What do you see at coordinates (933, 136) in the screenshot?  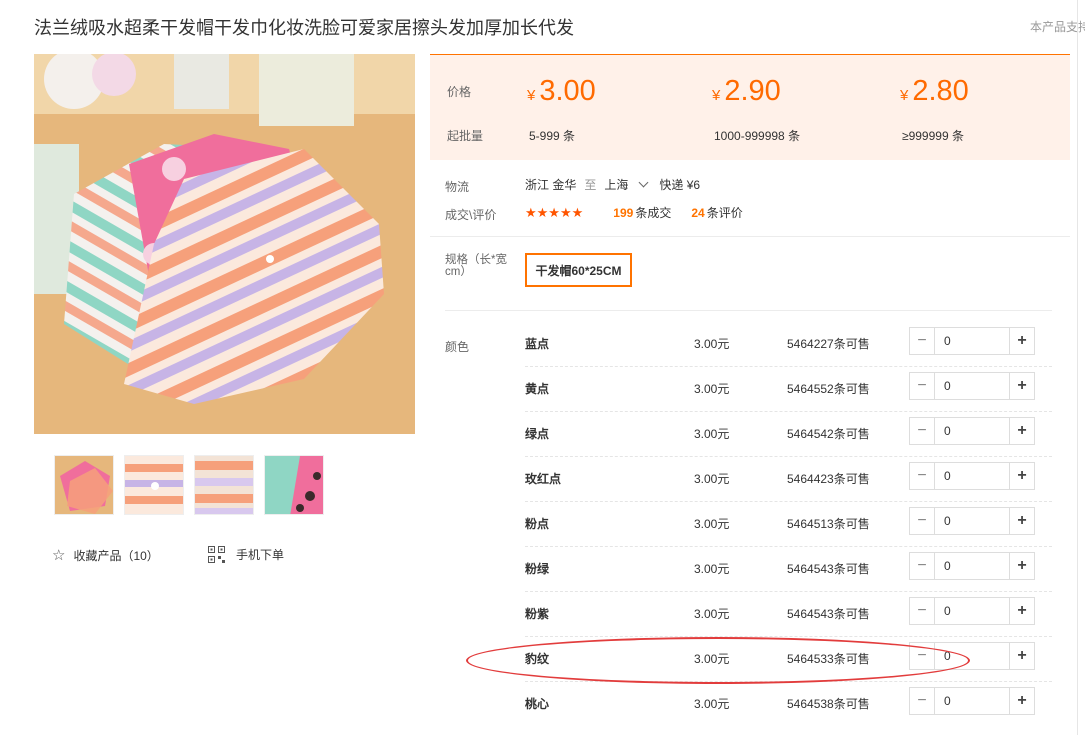 I see `moq-tier-3: ≥999999 条` at bounding box center [933, 136].